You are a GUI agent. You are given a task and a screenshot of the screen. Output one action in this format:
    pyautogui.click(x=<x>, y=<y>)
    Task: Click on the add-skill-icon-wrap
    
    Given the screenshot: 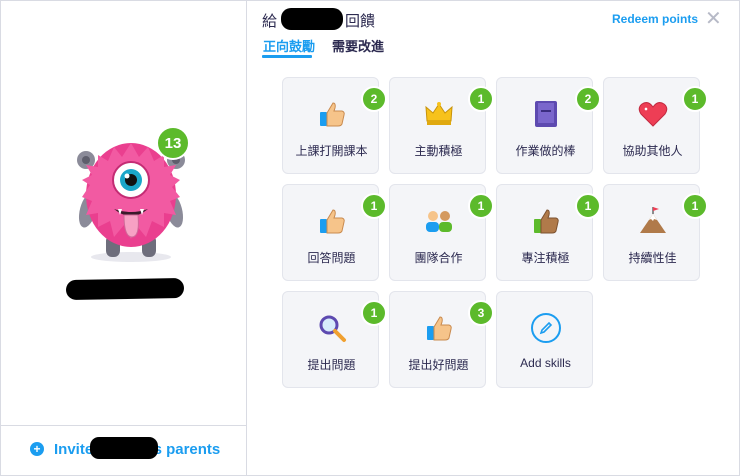 What is the action you would take?
    pyautogui.click(x=545, y=328)
    